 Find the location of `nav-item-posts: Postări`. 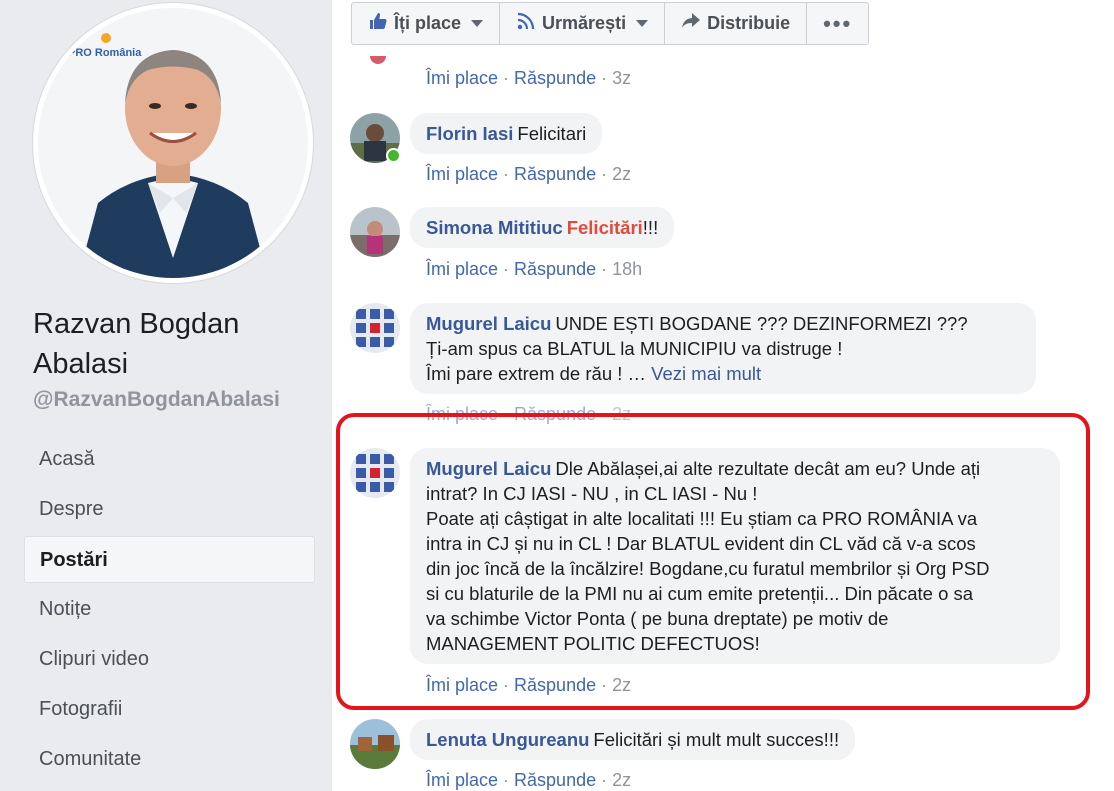

nav-item-posts: Postări is located at coordinates (169, 559).